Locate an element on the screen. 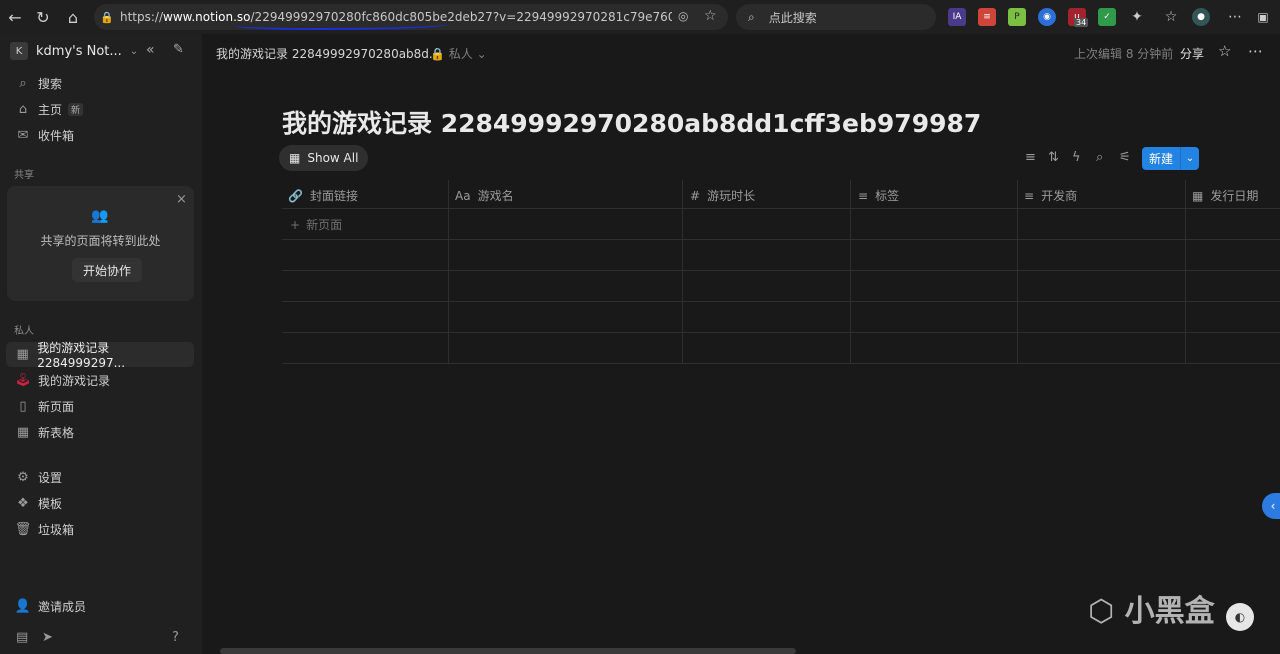  column-label: 标签 is located at coordinates (887, 196).